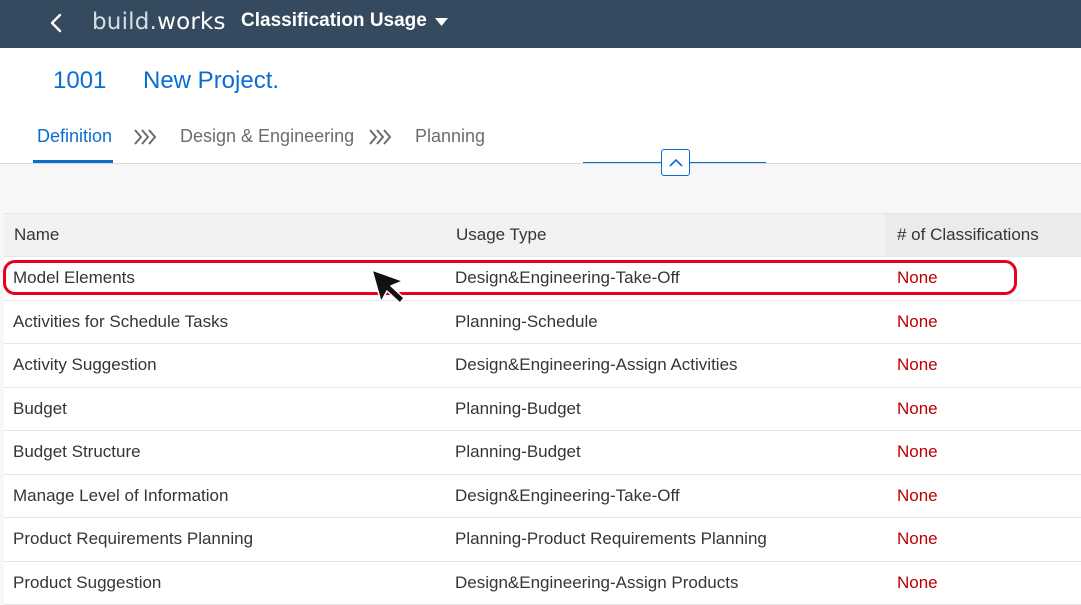 The image size is (1081, 605). I want to click on table-row: Budget Structure Planning-Budget None, so click(542, 453).